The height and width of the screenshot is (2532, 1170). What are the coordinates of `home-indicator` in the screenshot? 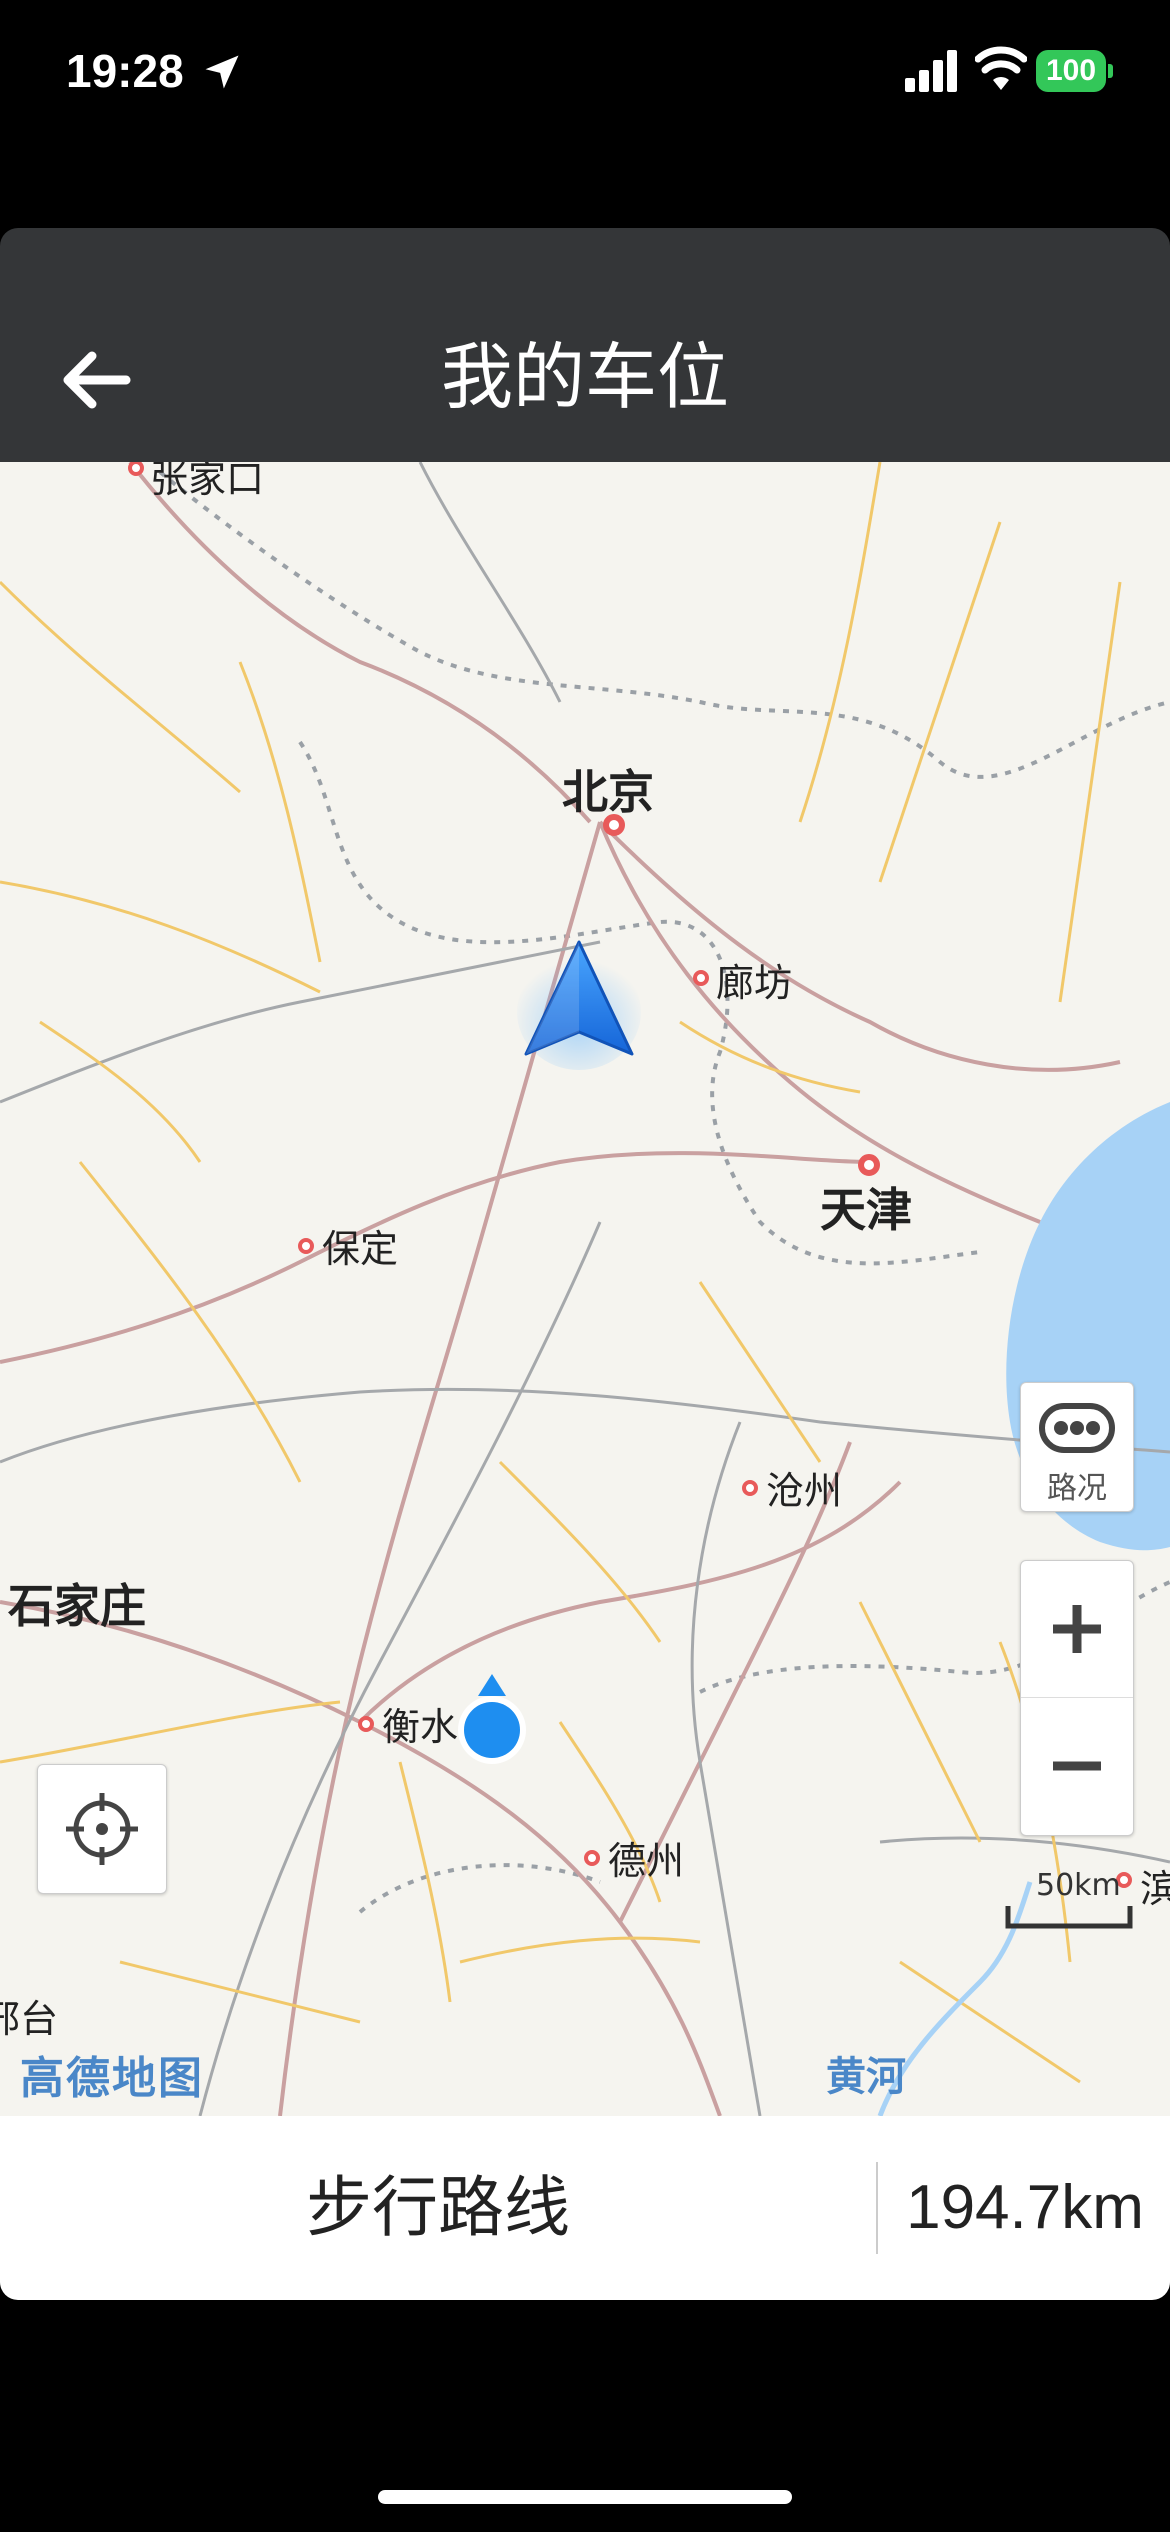 It's located at (585, 2497).